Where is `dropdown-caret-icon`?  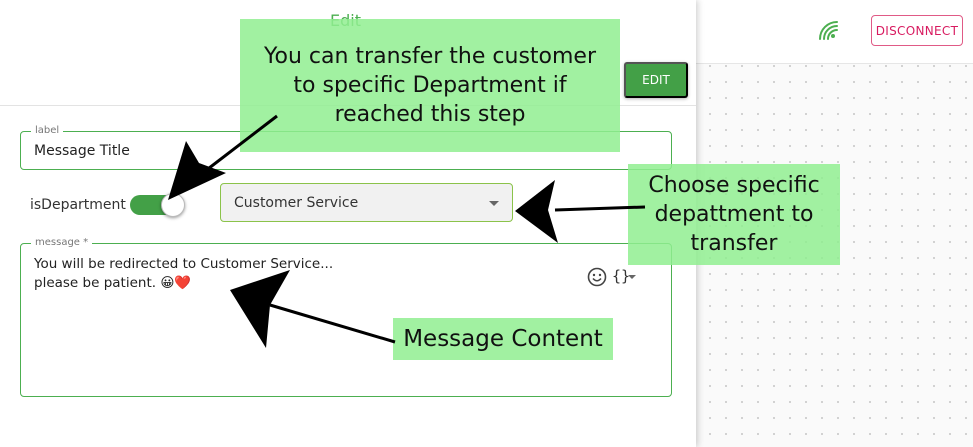
dropdown-caret-icon is located at coordinates (494, 203).